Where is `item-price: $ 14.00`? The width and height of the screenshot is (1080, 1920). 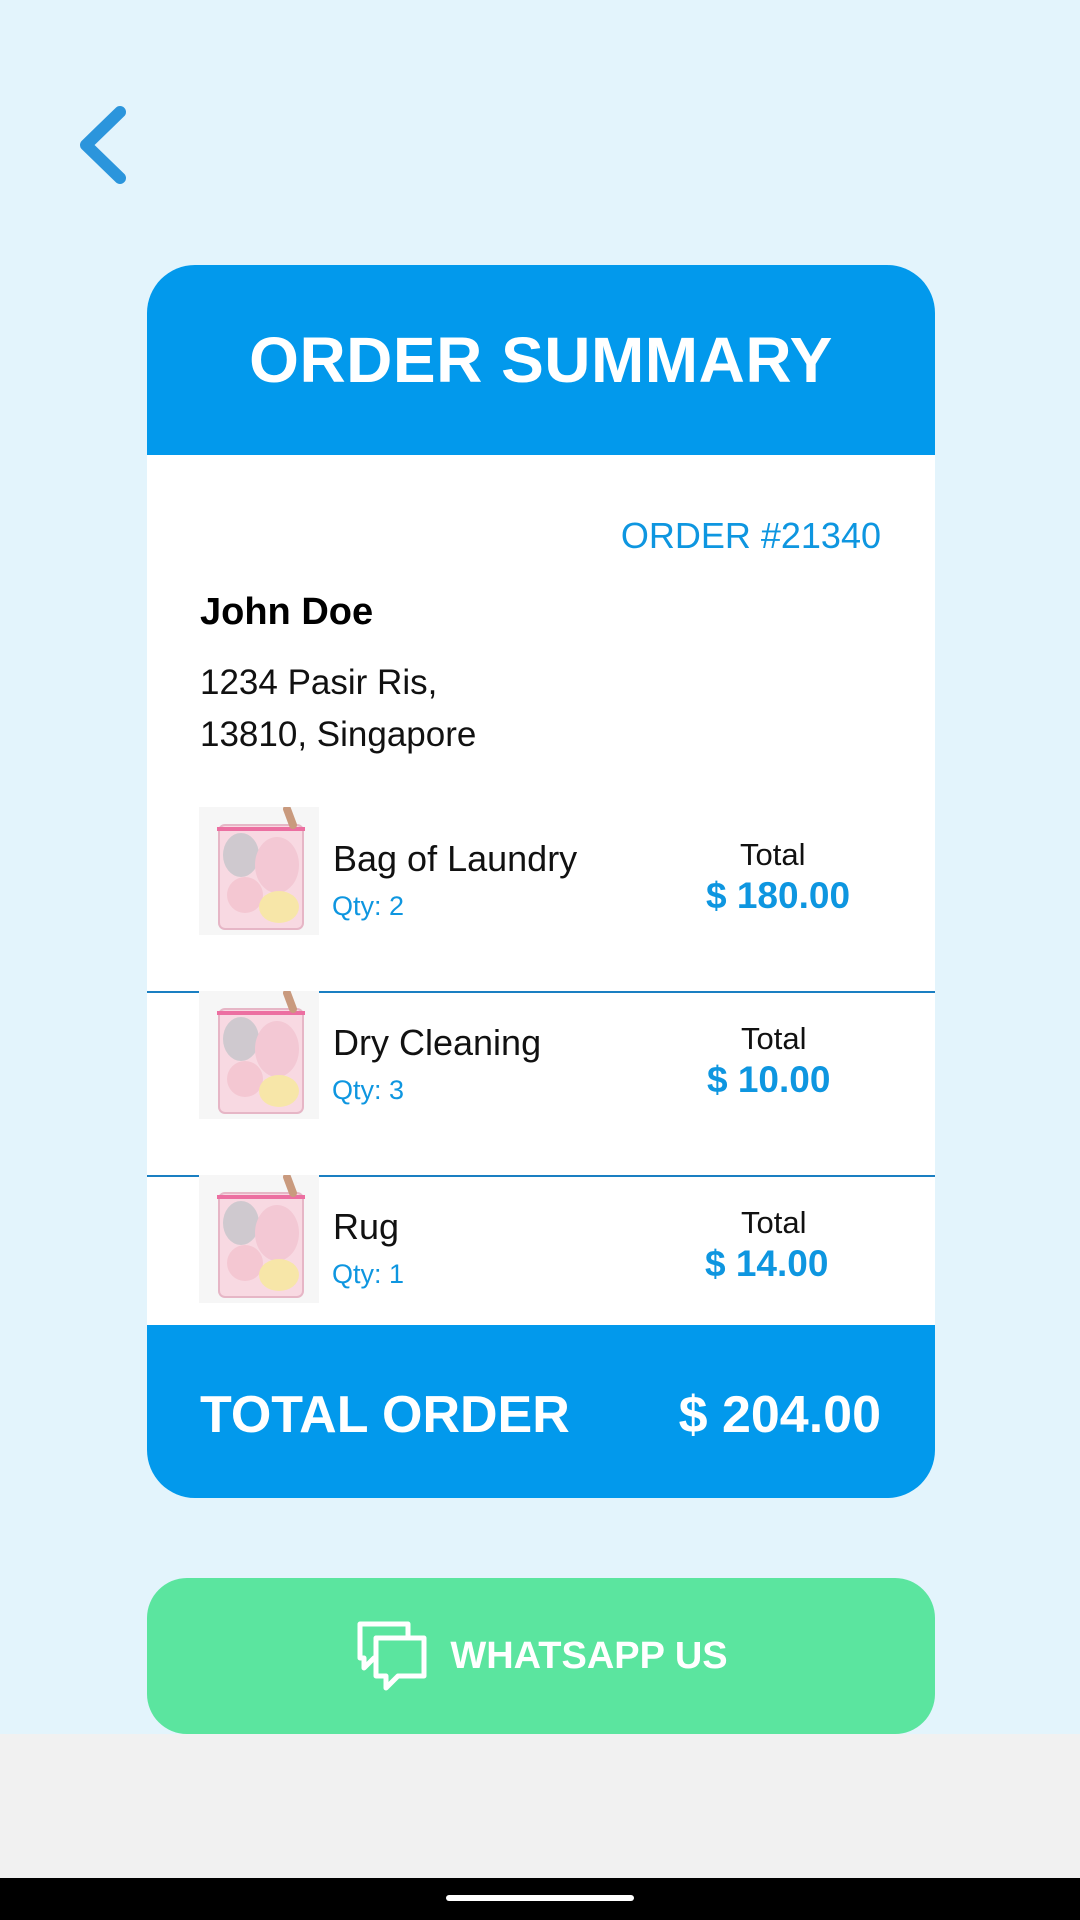 item-price: $ 14.00 is located at coordinates (767, 1263).